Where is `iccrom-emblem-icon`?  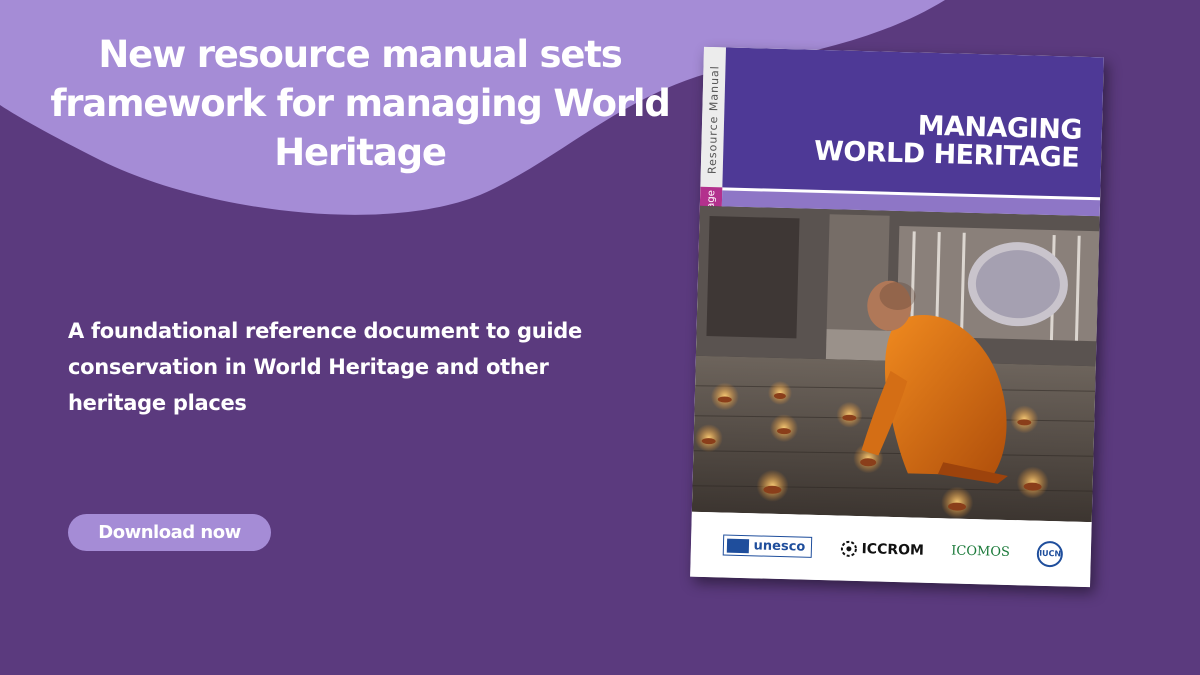
iccrom-emblem-icon is located at coordinates (848, 548).